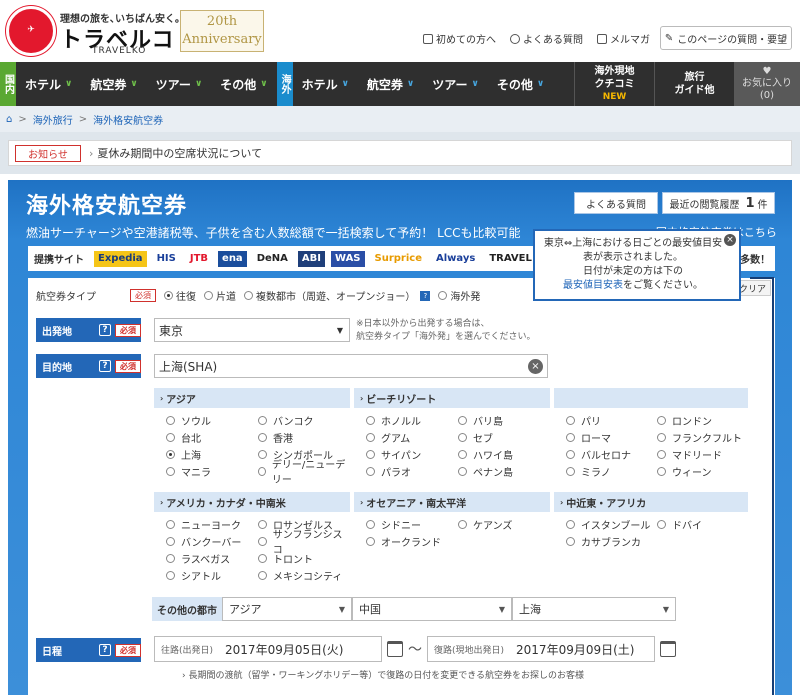 This screenshot has width=800, height=695. I want to click on type-roundtrip: 往復, so click(180, 295).